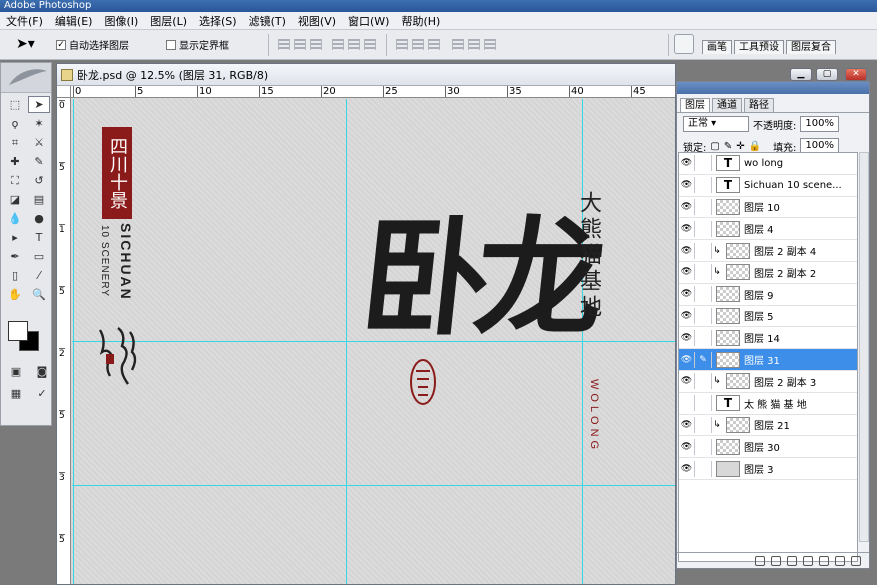 This screenshot has height=585, width=877. Describe the element at coordinates (368, 21) in the screenshot. I see `menu-item: 窗口(W)` at that location.